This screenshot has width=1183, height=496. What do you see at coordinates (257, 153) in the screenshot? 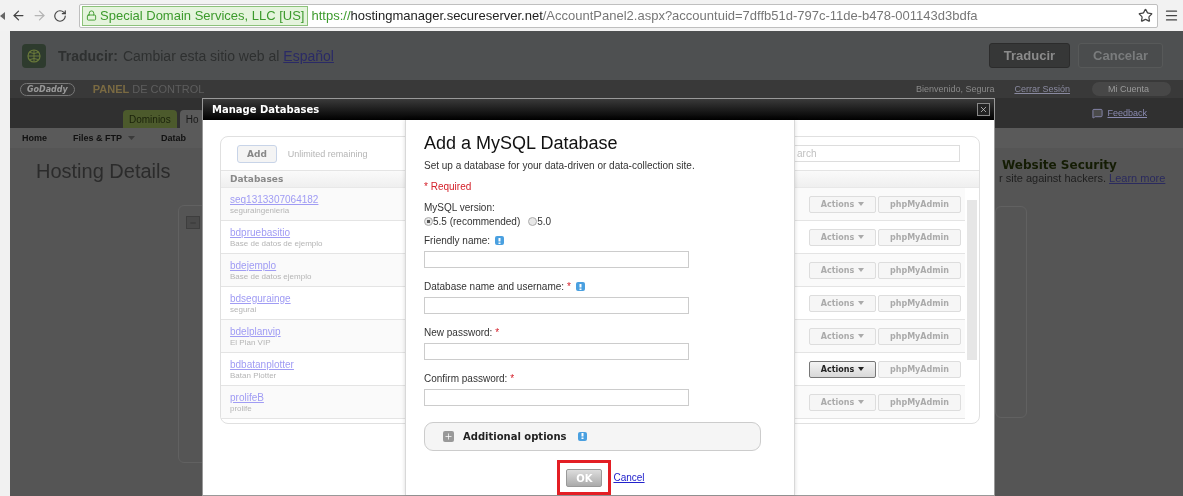
I see `add-button: Add` at bounding box center [257, 153].